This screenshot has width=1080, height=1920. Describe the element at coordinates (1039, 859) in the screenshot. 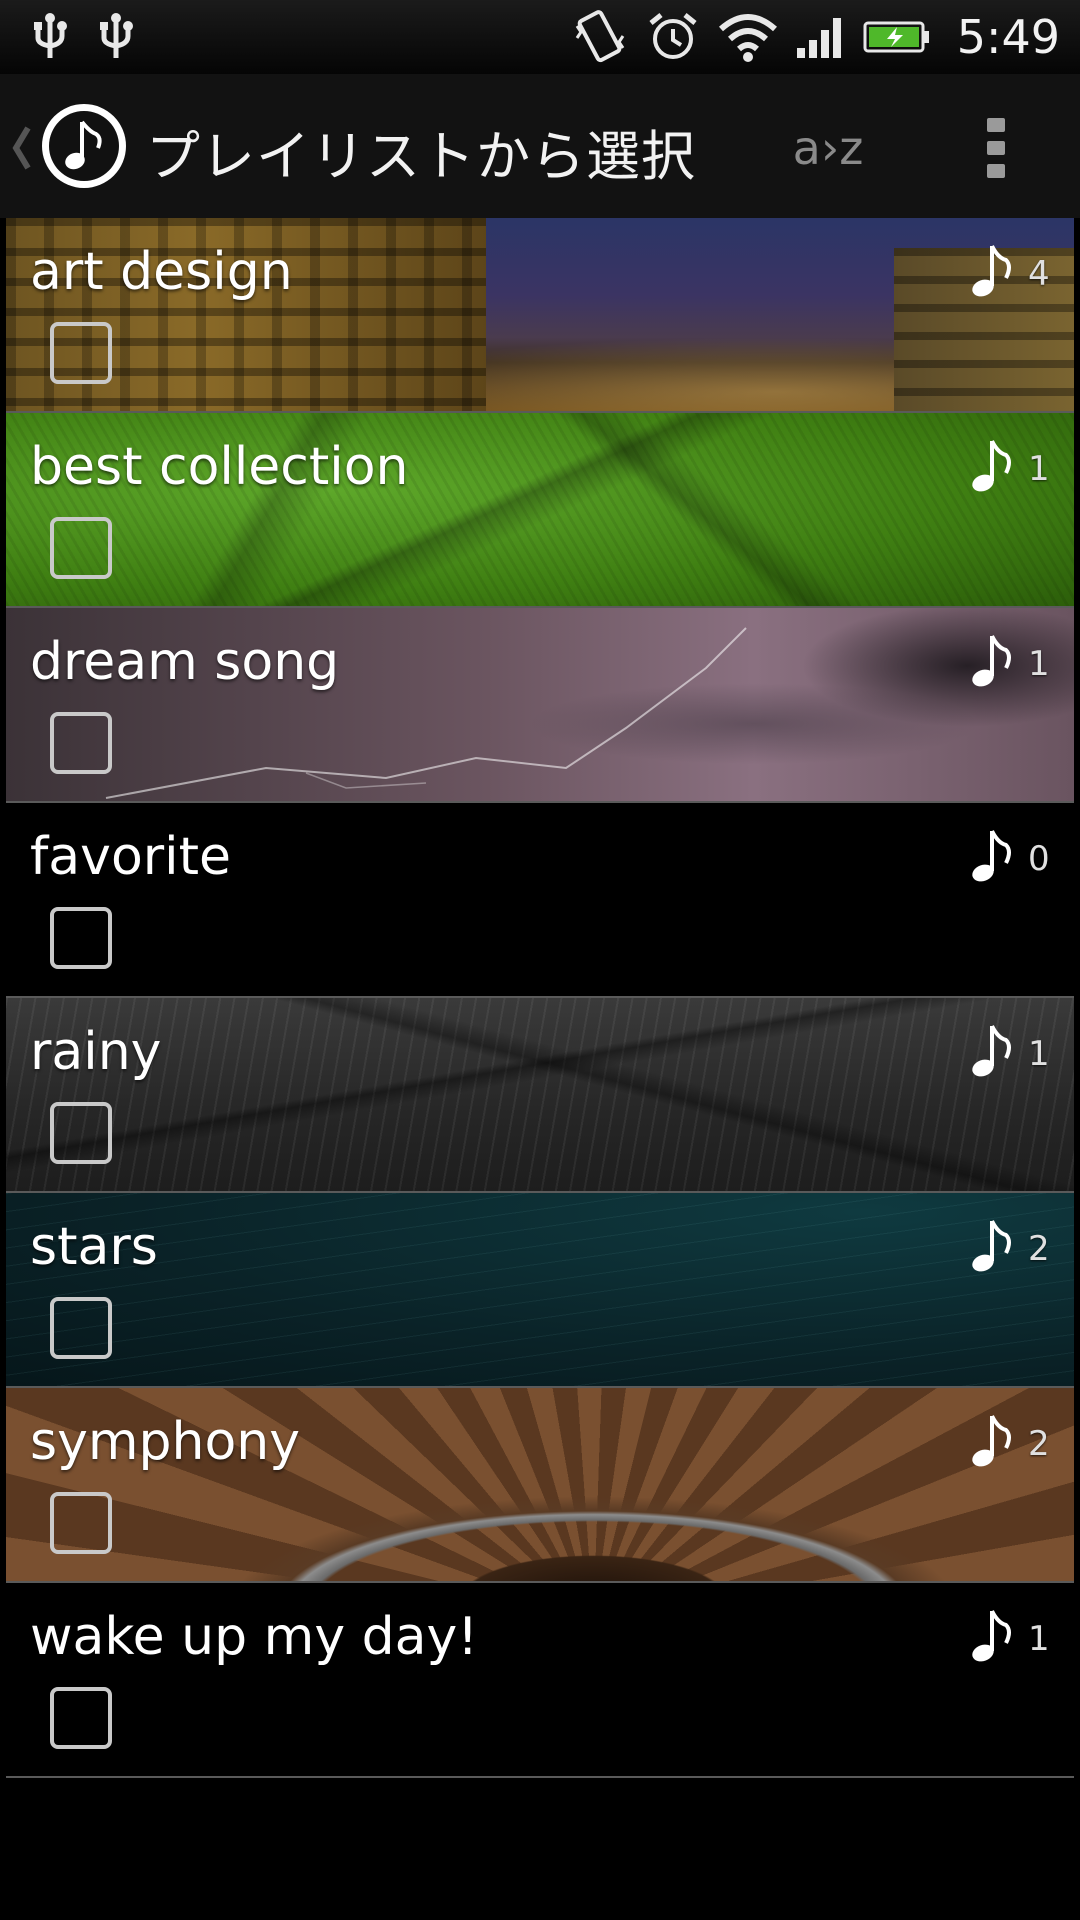

I see `song-count: 0` at that location.